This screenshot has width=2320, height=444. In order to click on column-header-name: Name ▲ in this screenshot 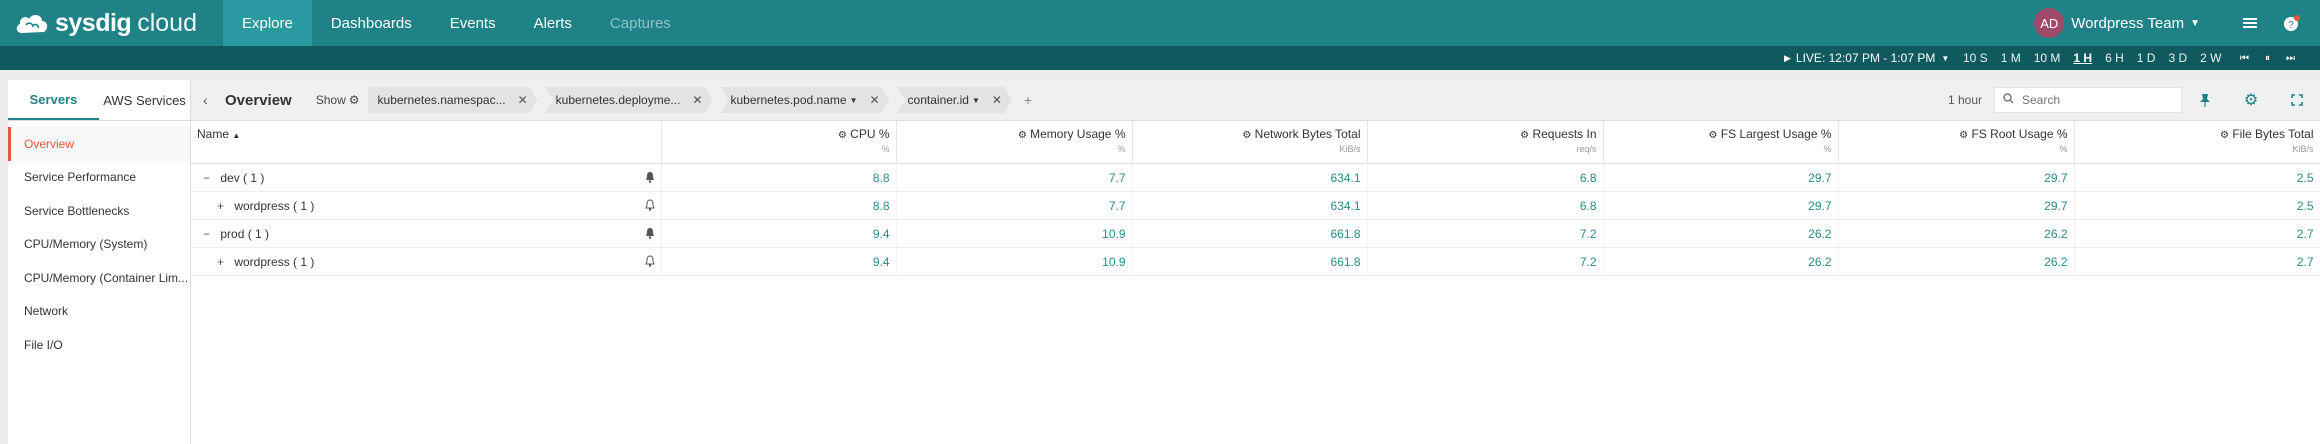, I will do `click(426, 142)`.